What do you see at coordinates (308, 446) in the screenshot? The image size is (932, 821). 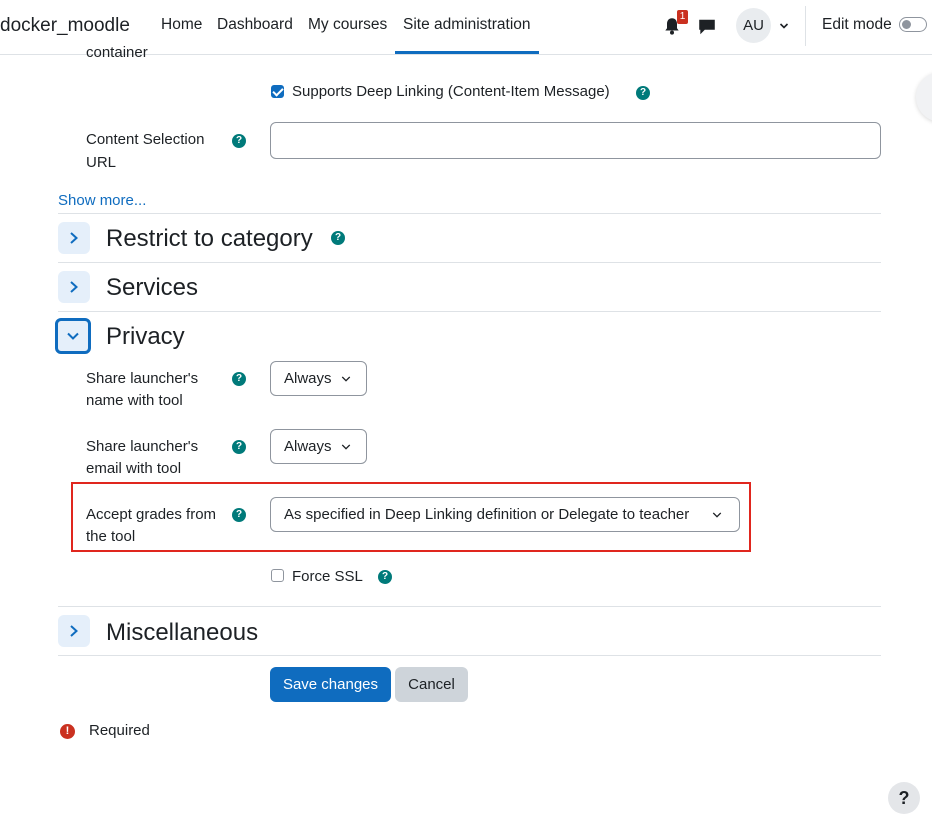 I see `share-email-value: Always` at bounding box center [308, 446].